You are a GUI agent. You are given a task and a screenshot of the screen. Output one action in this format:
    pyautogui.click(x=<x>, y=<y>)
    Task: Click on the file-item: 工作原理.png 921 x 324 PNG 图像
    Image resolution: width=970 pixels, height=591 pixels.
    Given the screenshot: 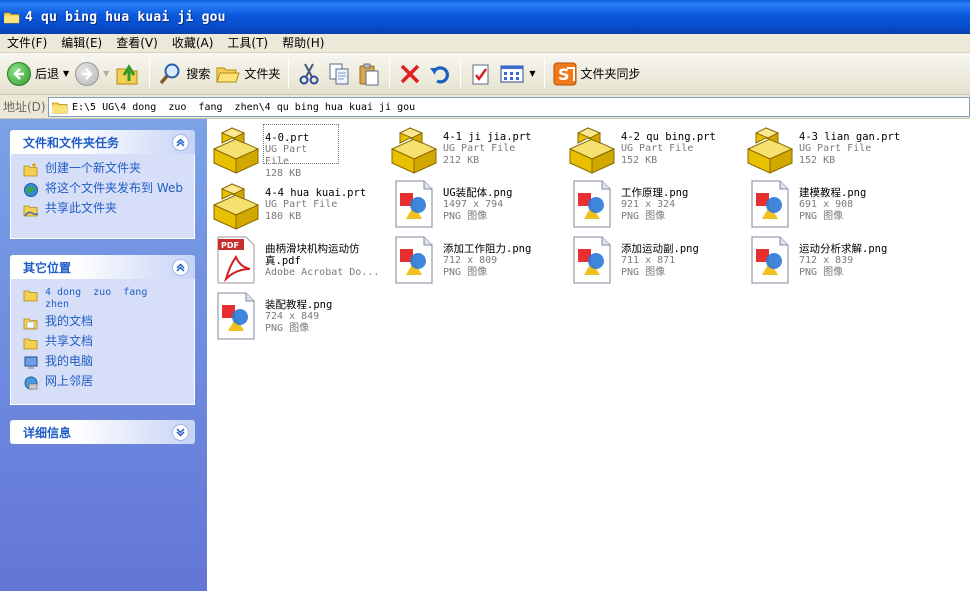 What is the action you would take?
    pyautogui.click(x=654, y=207)
    